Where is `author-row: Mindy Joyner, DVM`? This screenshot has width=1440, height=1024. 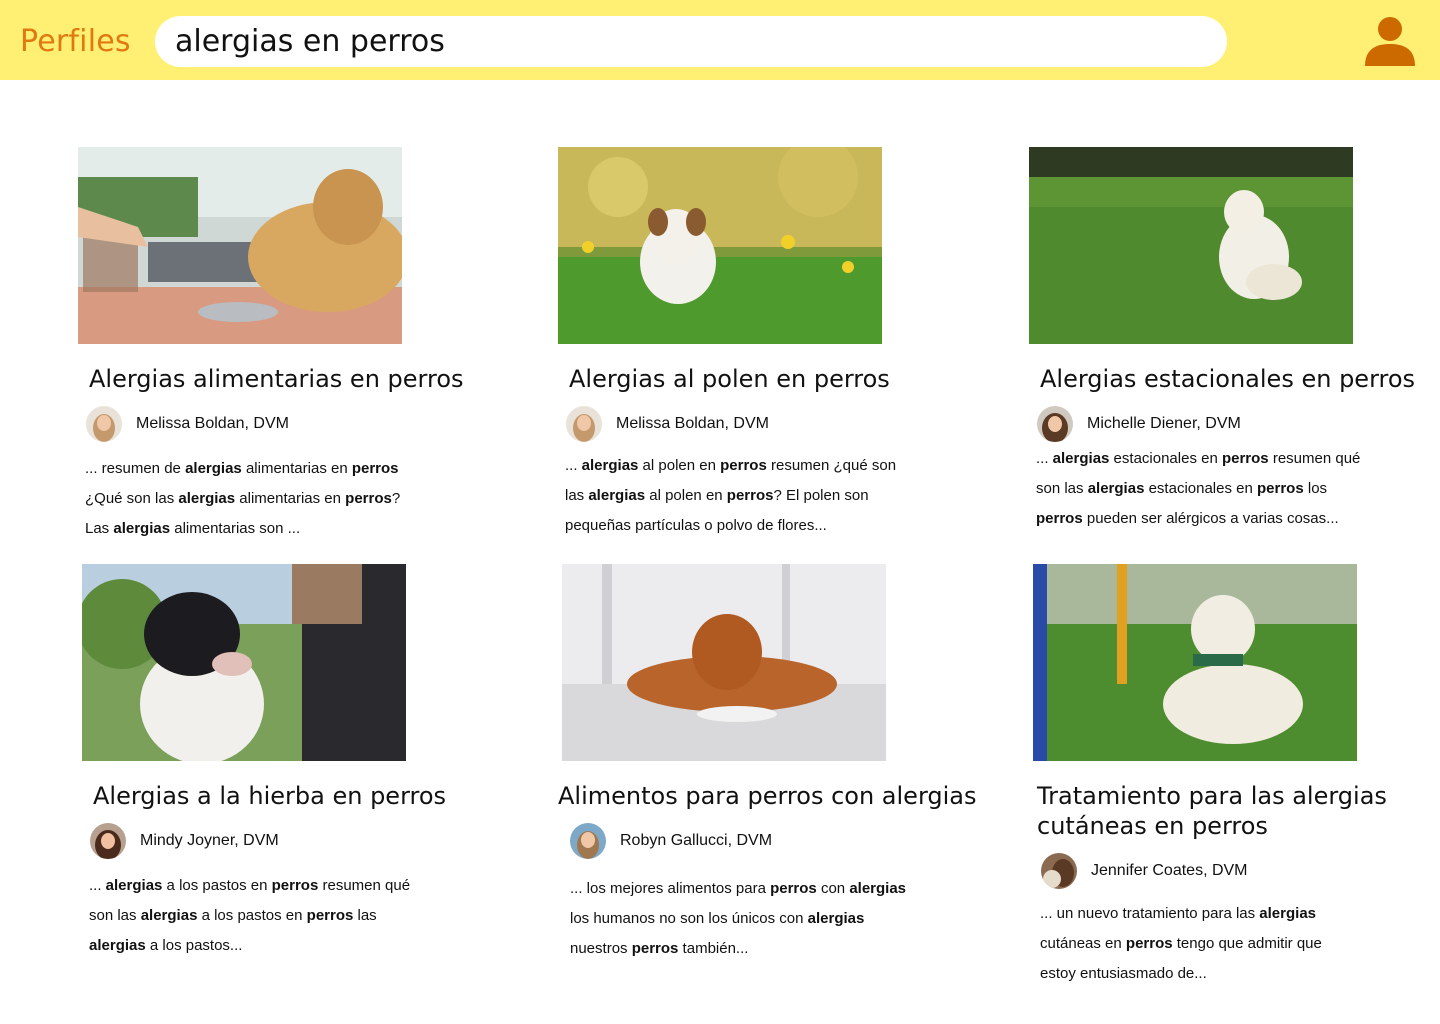
author-row: Mindy Joyner, DVM is located at coordinates (296, 841).